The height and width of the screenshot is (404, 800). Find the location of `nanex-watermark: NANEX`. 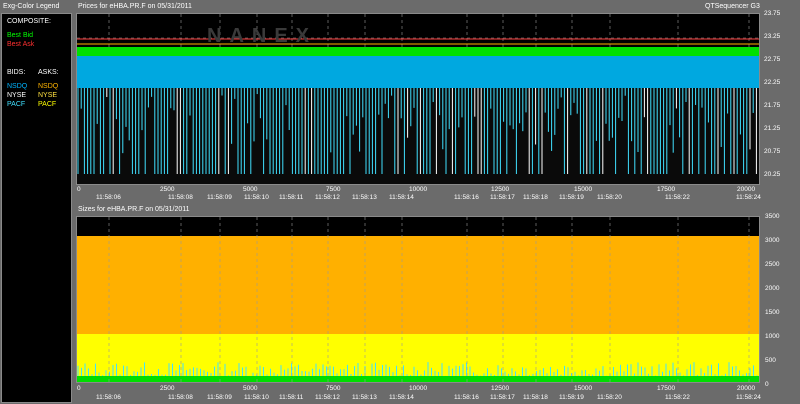

nanex-watermark: NANEX is located at coordinates (262, 36).